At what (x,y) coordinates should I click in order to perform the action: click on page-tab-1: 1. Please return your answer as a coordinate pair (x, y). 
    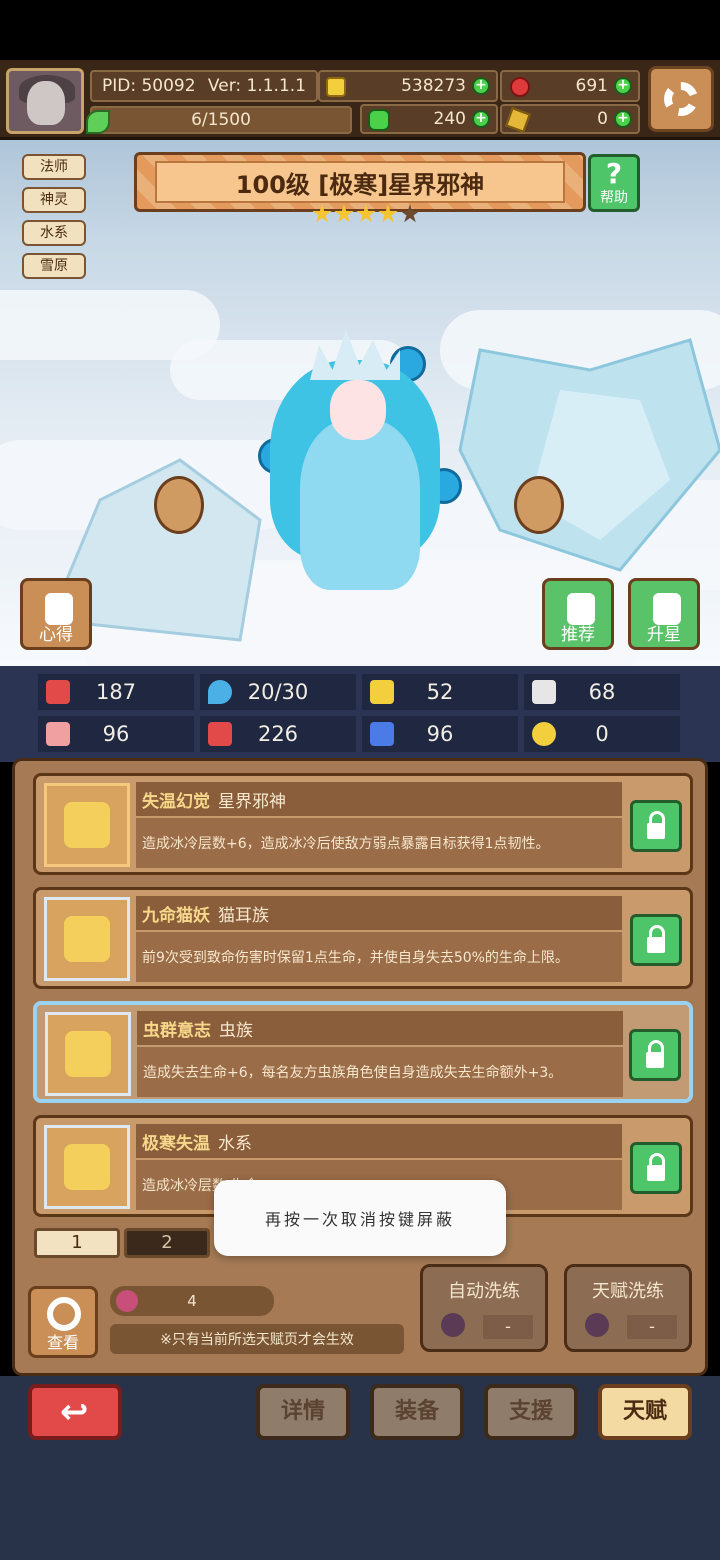
    Looking at the image, I should click on (77, 1243).